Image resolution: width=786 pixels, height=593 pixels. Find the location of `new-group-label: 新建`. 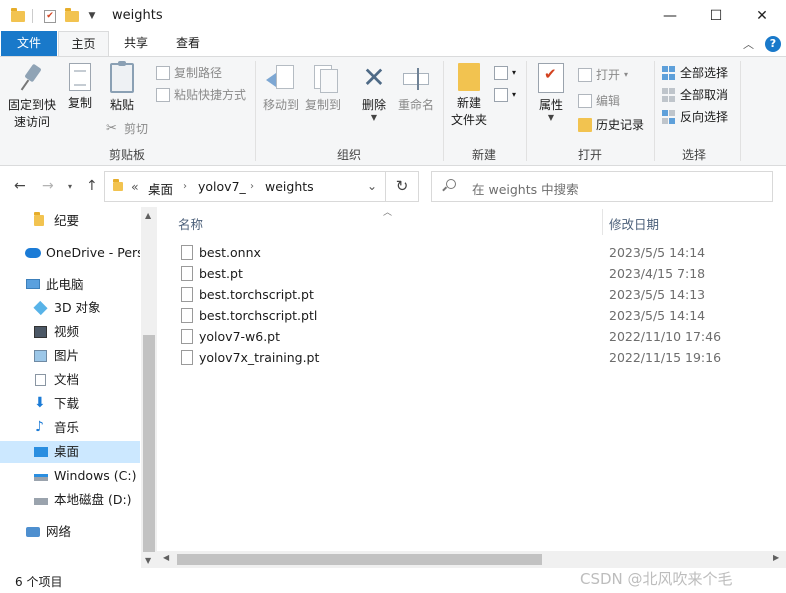

new-group-label: 新建 is located at coordinates (483, 155).